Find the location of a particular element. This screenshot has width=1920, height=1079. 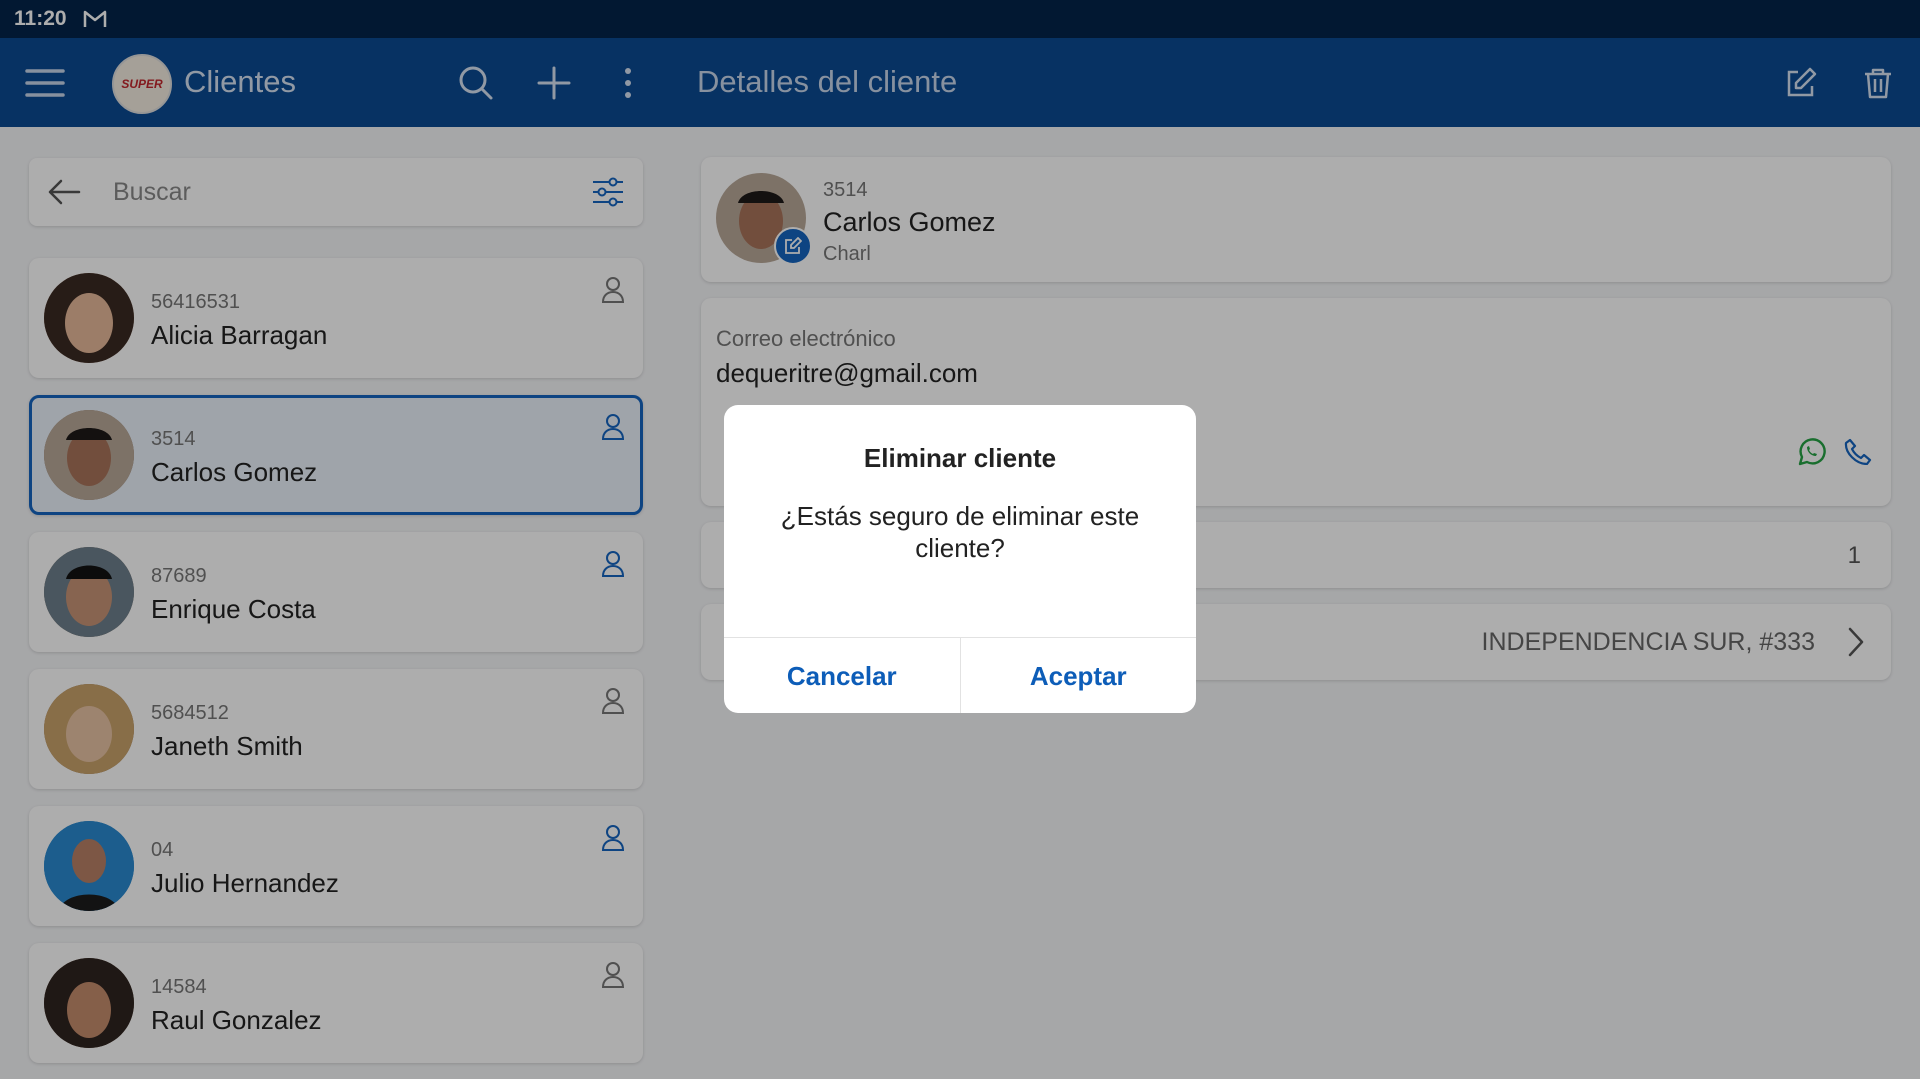

dialog-actions: Cancelar Aceptar is located at coordinates (960, 675).